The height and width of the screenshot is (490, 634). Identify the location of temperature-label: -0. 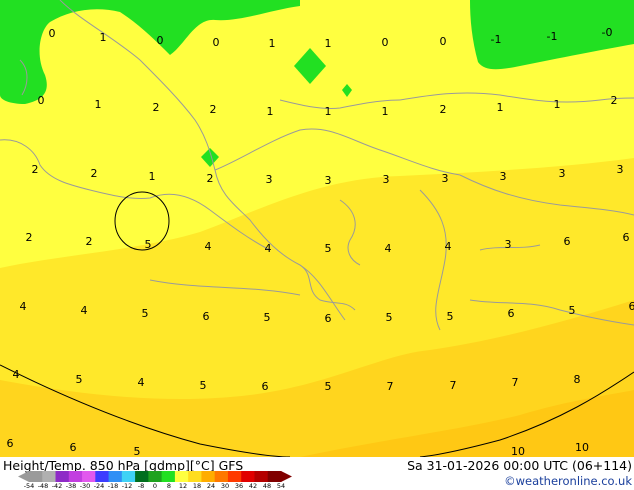
(607, 32).